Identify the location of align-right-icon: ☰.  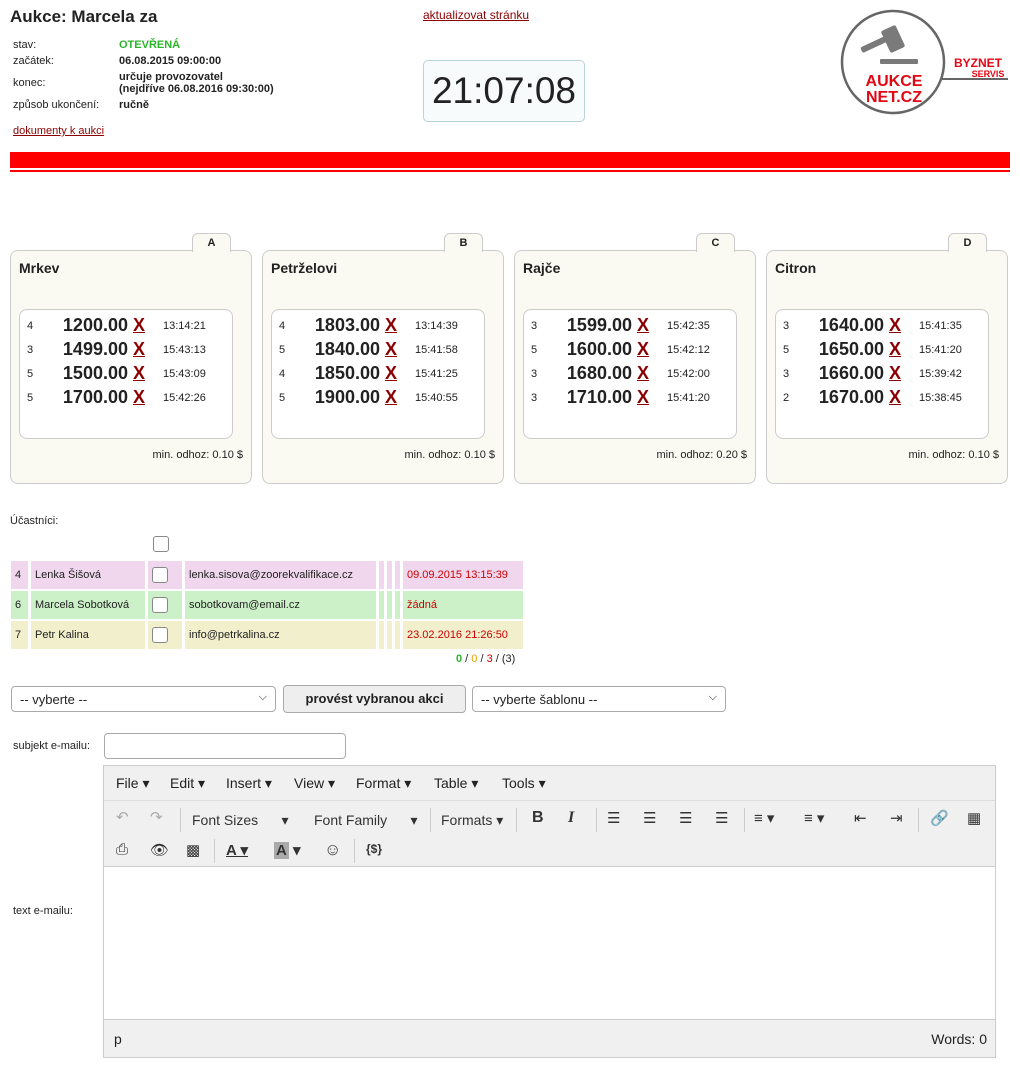
(685, 818).